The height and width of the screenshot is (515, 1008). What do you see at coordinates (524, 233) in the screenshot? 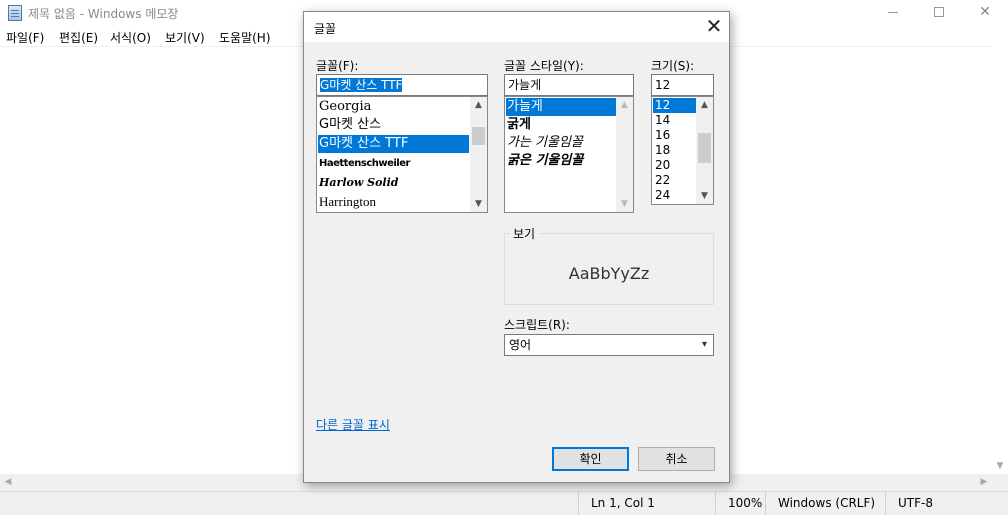
I see `sample-label: 보기` at bounding box center [524, 233].